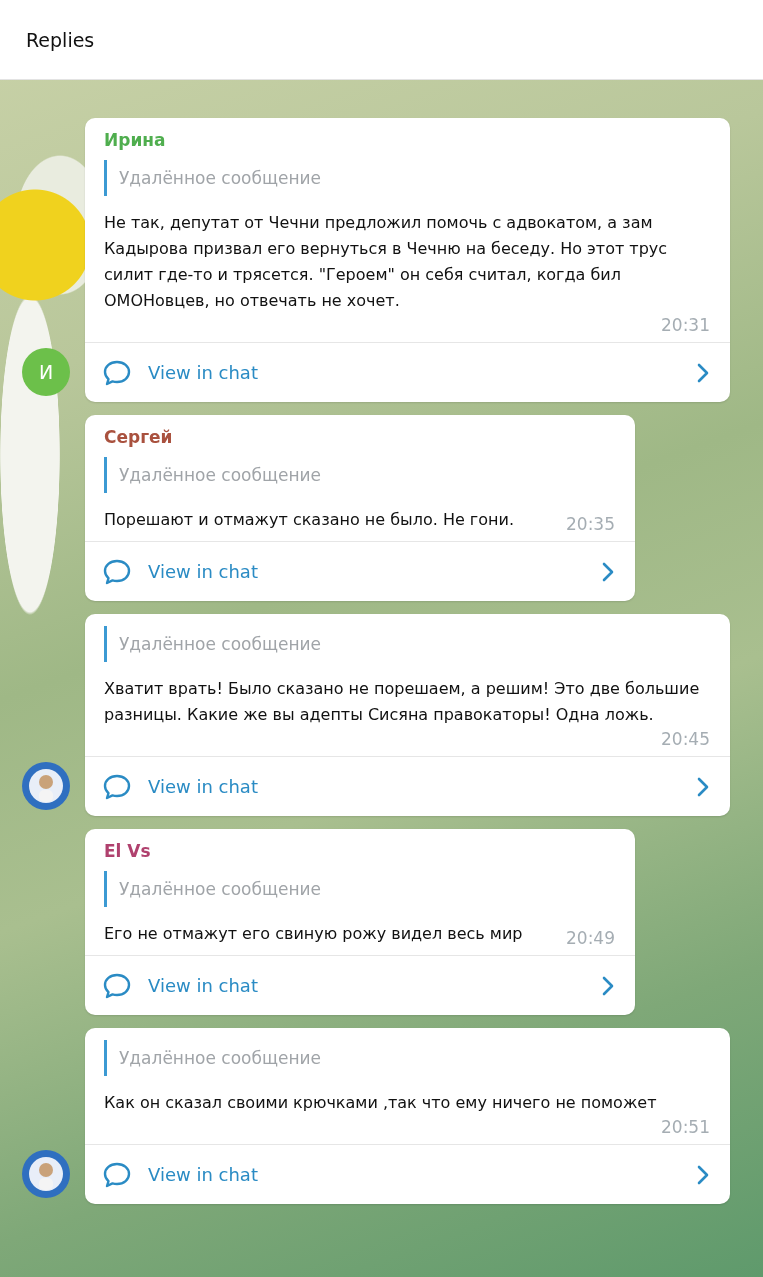 The height and width of the screenshot is (1277, 763). I want to click on message-time: 20:31, so click(685, 325).